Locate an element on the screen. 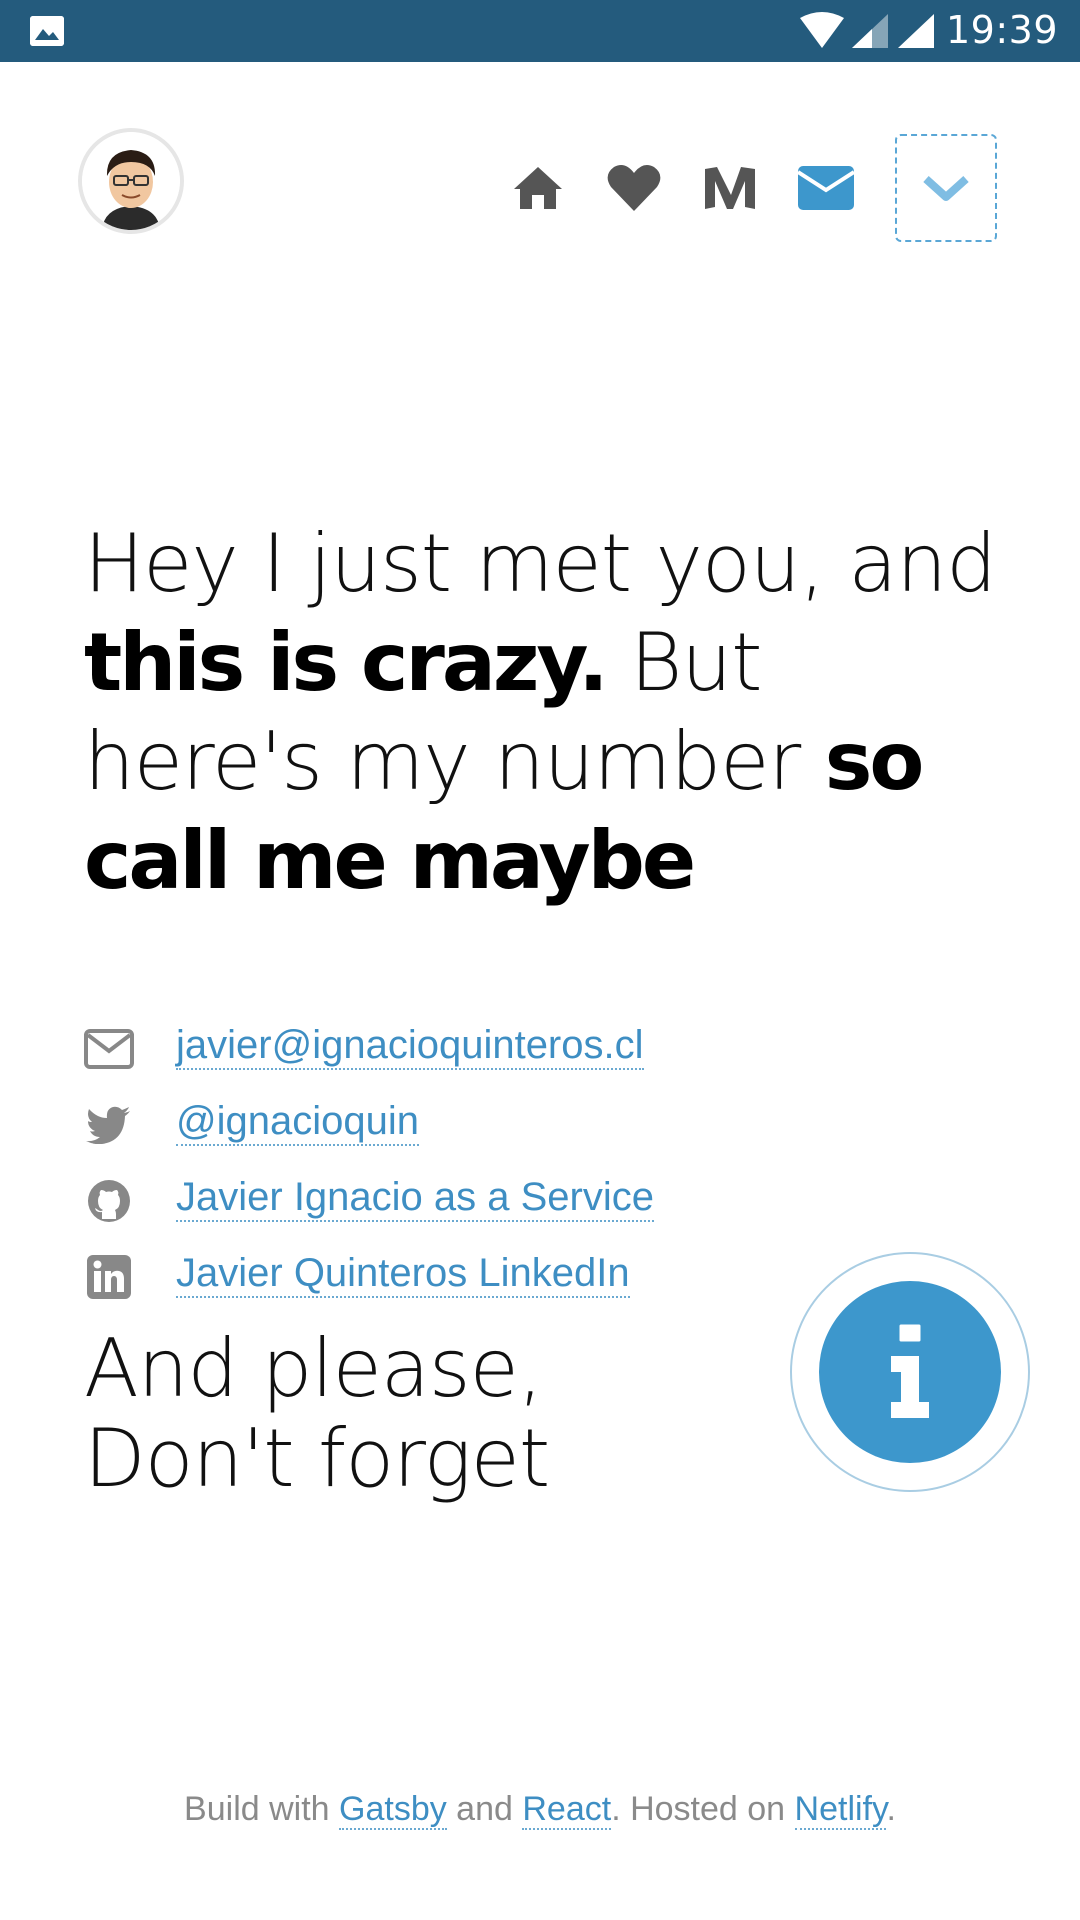 Image resolution: width=1080 pixels, height=1920 pixels. contact-linkedin-row: Javier Quinteros LinkedIn is located at coordinates (434, 1280).